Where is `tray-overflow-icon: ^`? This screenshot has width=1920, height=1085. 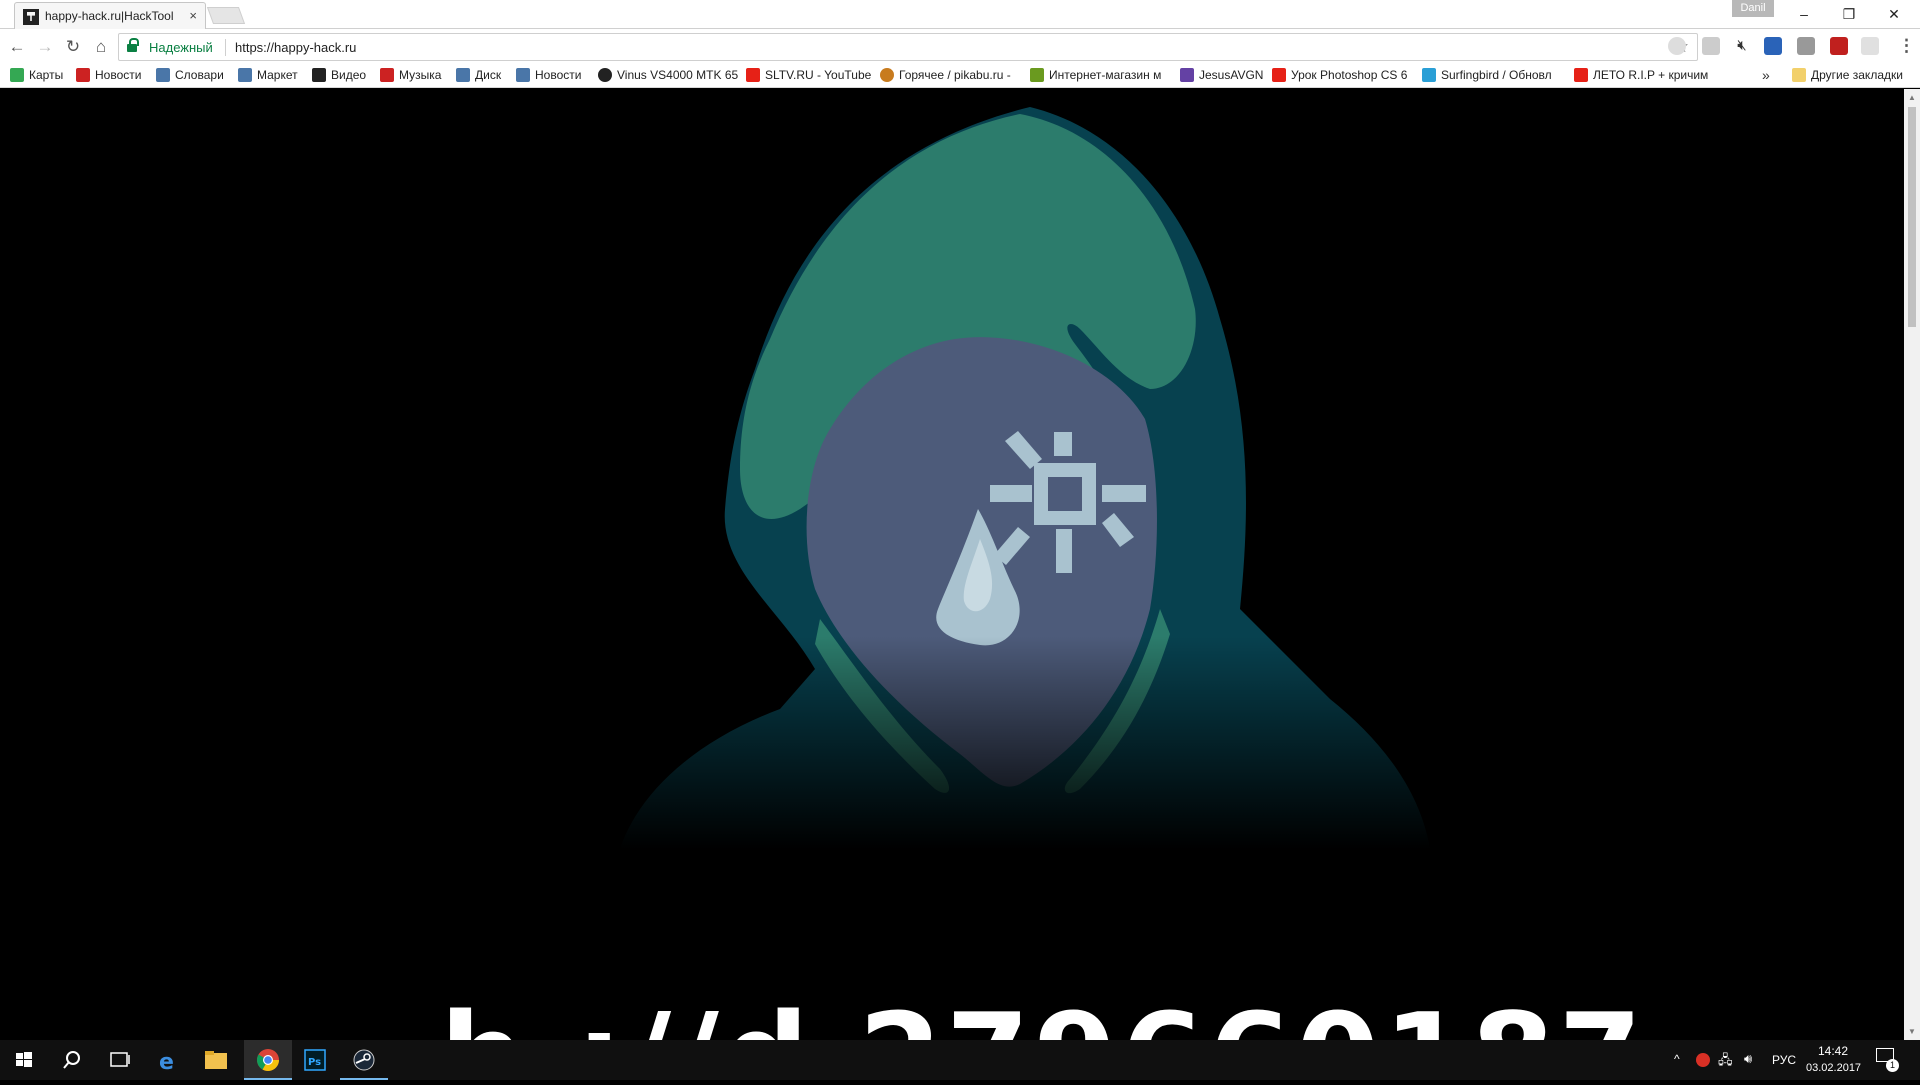
tray-overflow-icon: ^ is located at coordinates (1677, 1059).